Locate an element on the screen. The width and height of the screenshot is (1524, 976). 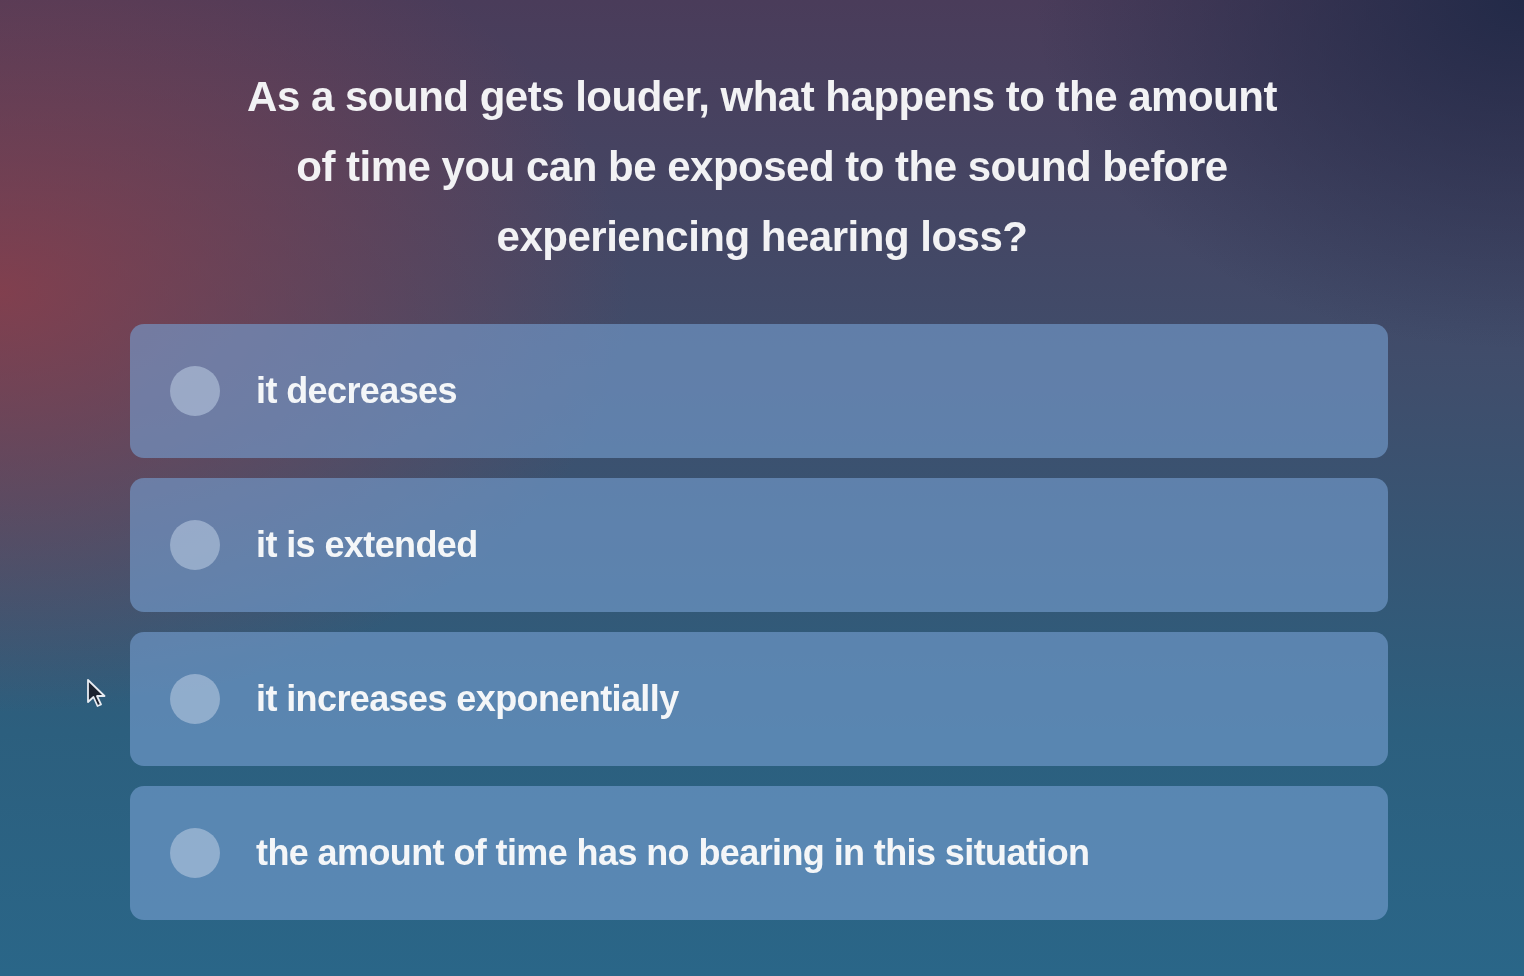
answer-option: it increases exponentially is located at coordinates (759, 699).